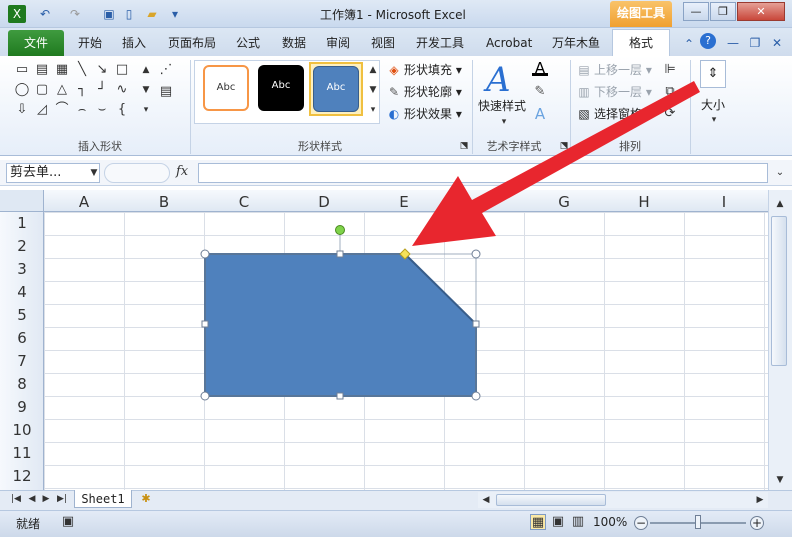 This screenshot has width=792, height=537. I want to click on macro-record-icon: ▣, so click(68, 522).